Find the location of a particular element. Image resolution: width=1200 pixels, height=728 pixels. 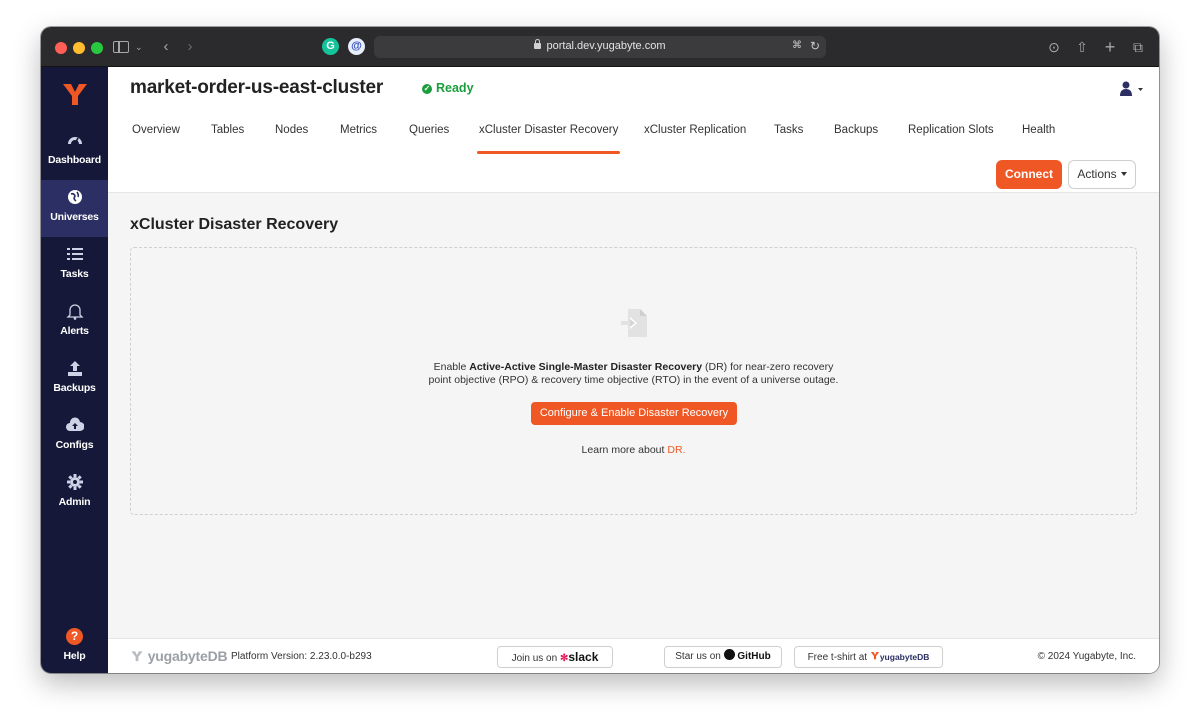

tab-overview: Overview is located at coordinates (156, 139).